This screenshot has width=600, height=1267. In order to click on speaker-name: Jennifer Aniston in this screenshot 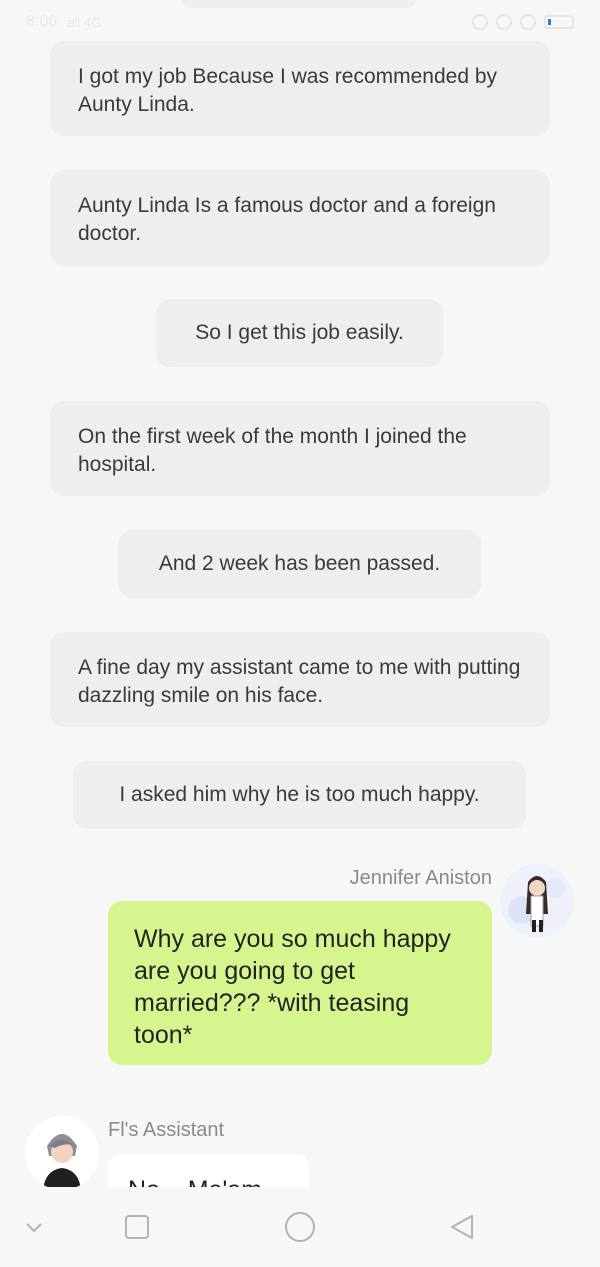, I will do `click(420, 878)`.